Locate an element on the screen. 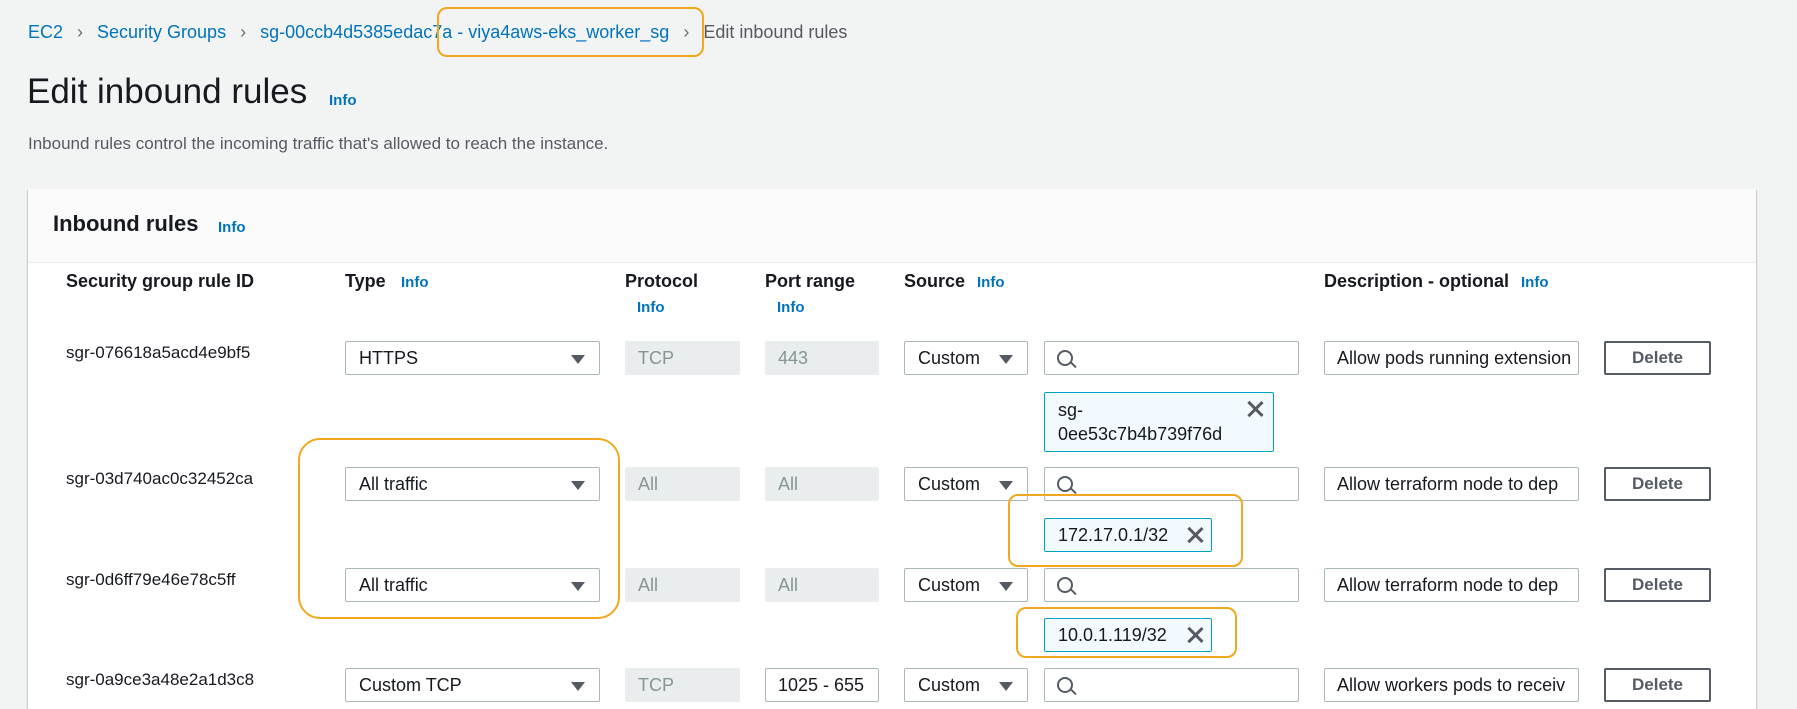 The image size is (1797, 709). breadcrumb-ec2: EC2 is located at coordinates (45, 32).